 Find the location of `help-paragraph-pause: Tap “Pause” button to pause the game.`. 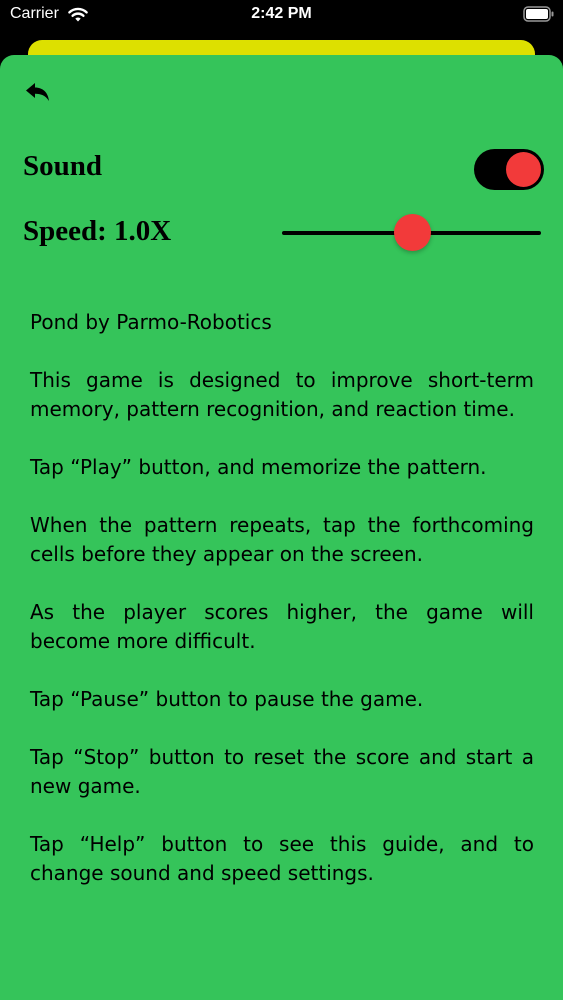

help-paragraph-pause: Tap “Pause” button to pause the game. is located at coordinates (227, 699).